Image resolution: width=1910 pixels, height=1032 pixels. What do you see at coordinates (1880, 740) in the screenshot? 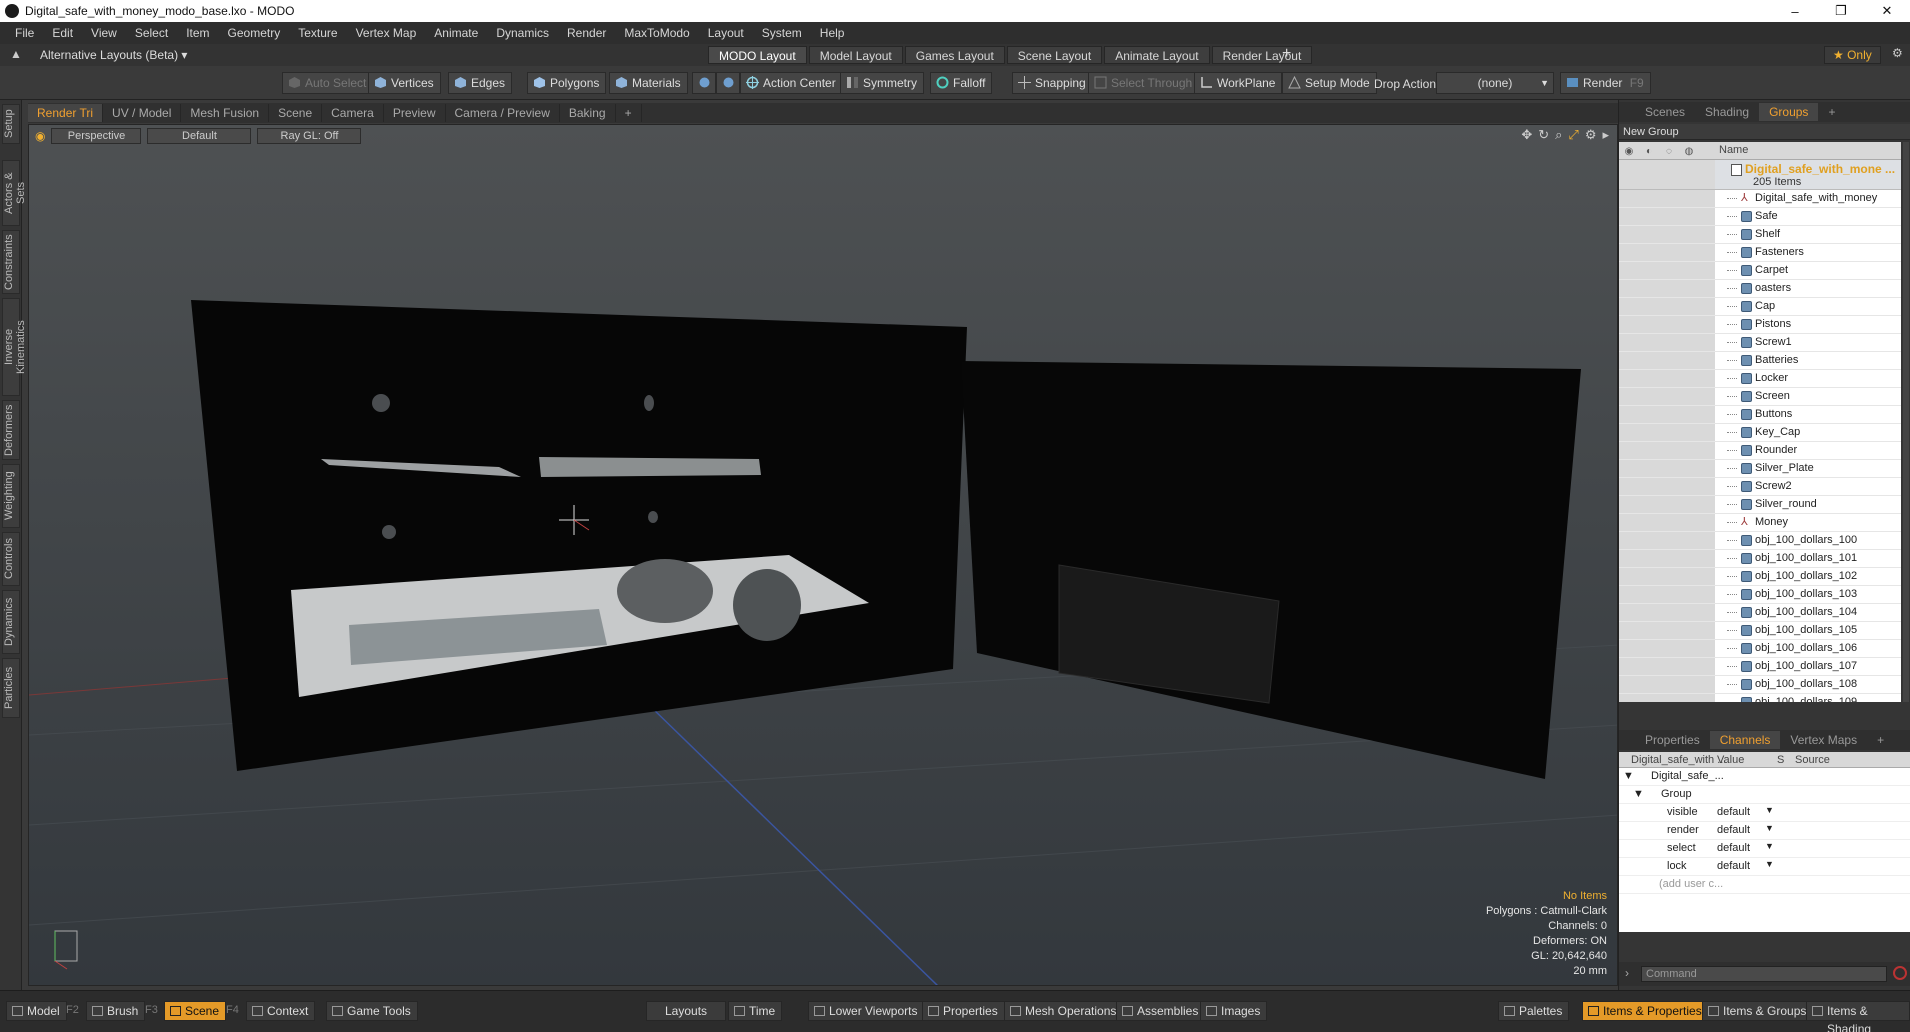
I see `add-properties-tab-button: +` at bounding box center [1880, 740].